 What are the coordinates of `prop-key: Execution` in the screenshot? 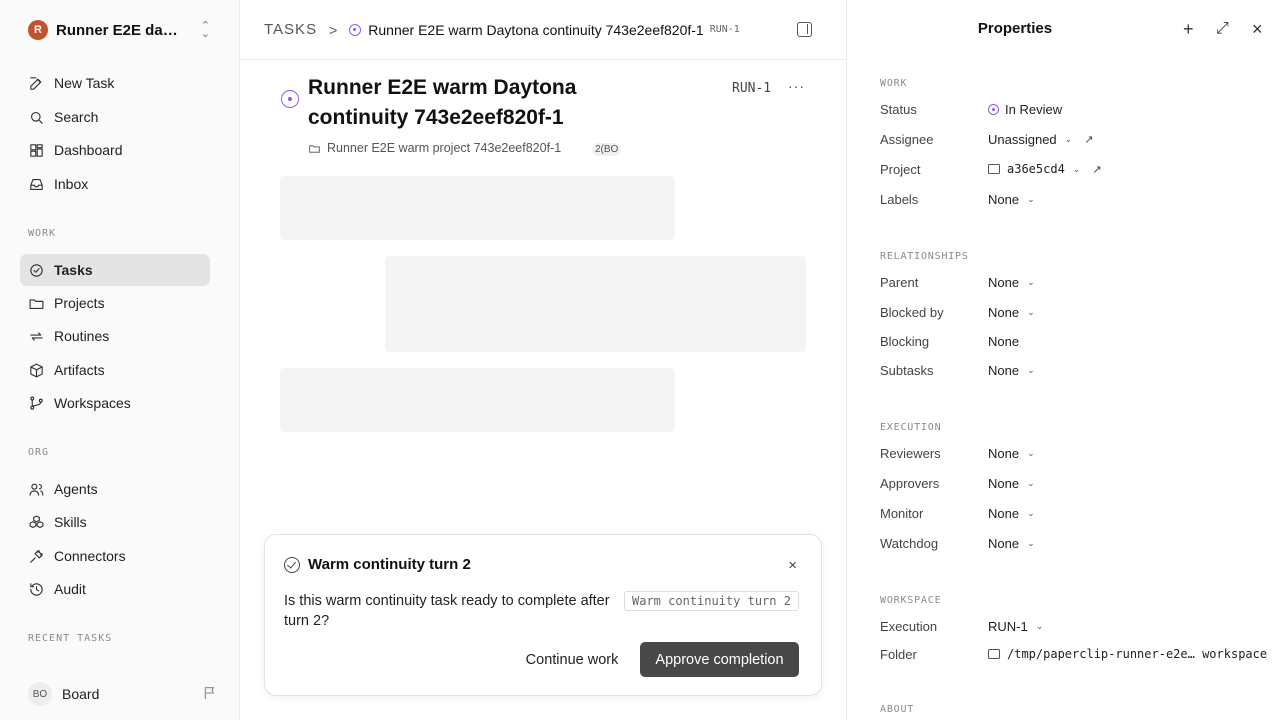 It's located at (909, 626).